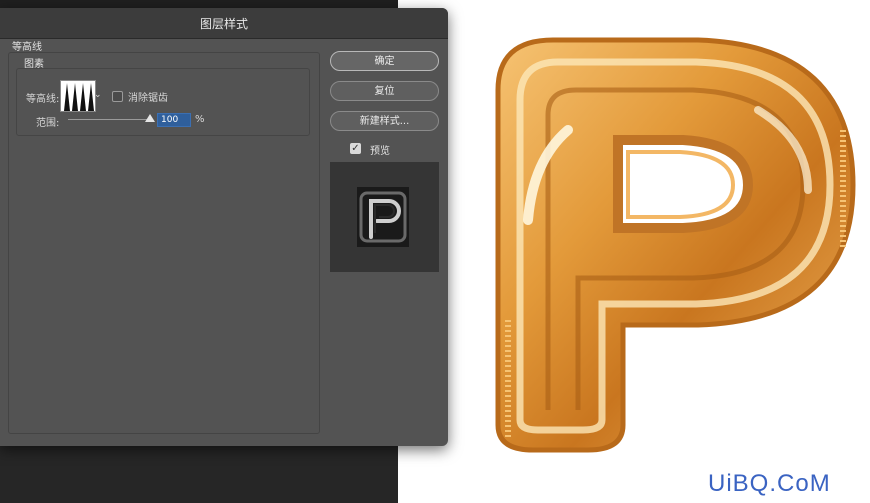 The height and width of the screenshot is (503, 870). I want to click on contour-picker, so click(78, 96).